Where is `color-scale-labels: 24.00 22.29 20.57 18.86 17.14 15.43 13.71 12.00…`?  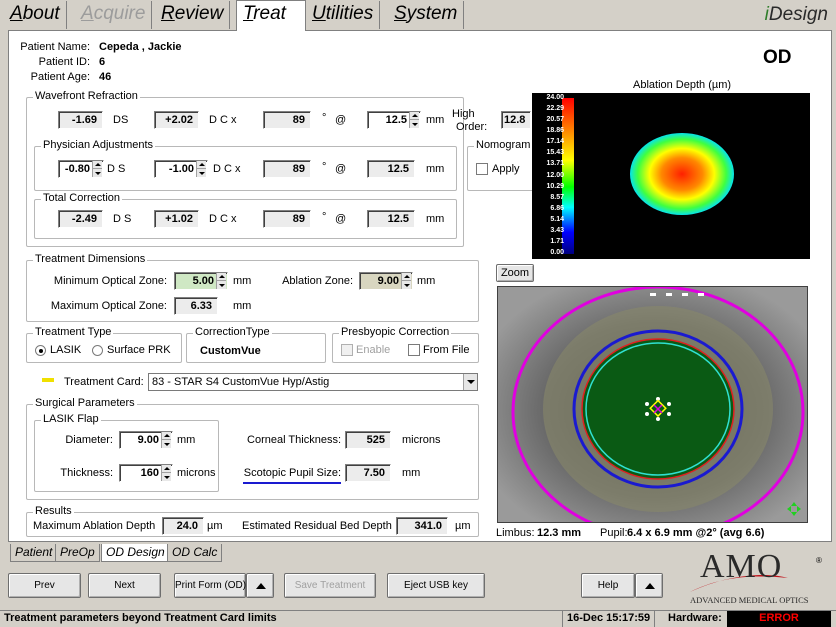
color-scale-labels: 24.00 22.29 20.57 18.86 17.14 15.43 13.71 12.00… is located at coordinates (549, 175).